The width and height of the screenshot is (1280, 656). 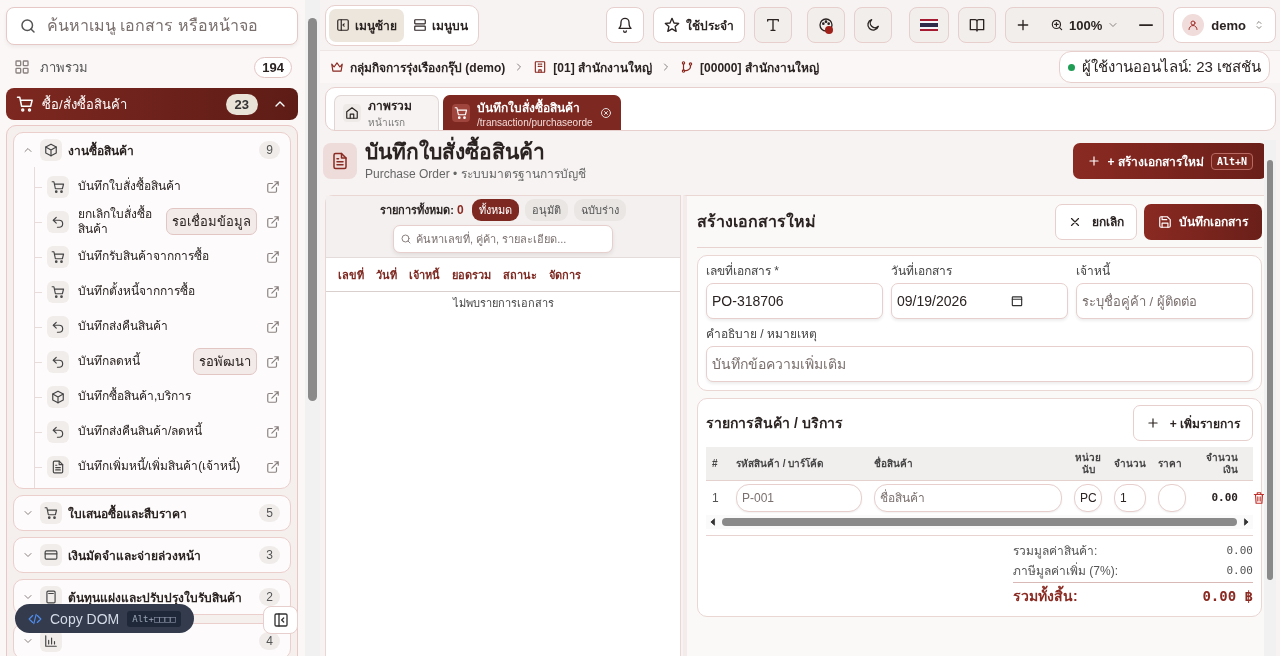 What do you see at coordinates (1130, 498) in the screenshot?
I see `input-field: 1` at bounding box center [1130, 498].